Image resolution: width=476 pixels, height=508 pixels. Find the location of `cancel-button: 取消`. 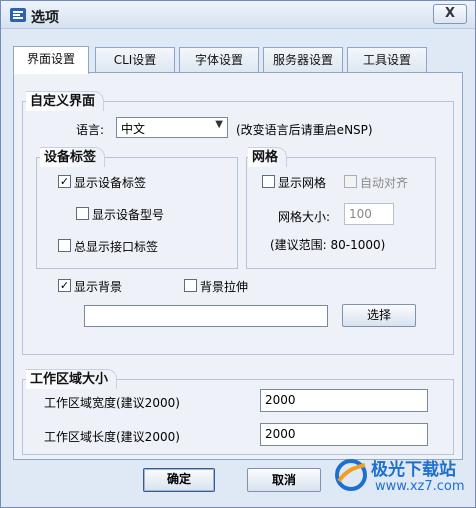

cancel-button: 取消 is located at coordinates (284, 480).